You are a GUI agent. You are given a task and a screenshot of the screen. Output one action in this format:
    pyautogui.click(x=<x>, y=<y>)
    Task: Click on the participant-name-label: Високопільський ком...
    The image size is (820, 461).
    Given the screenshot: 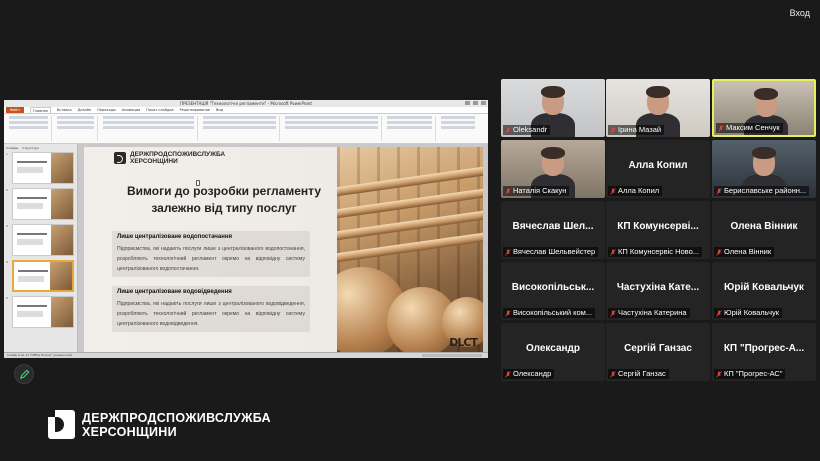 What is the action you would take?
    pyautogui.click(x=549, y=313)
    